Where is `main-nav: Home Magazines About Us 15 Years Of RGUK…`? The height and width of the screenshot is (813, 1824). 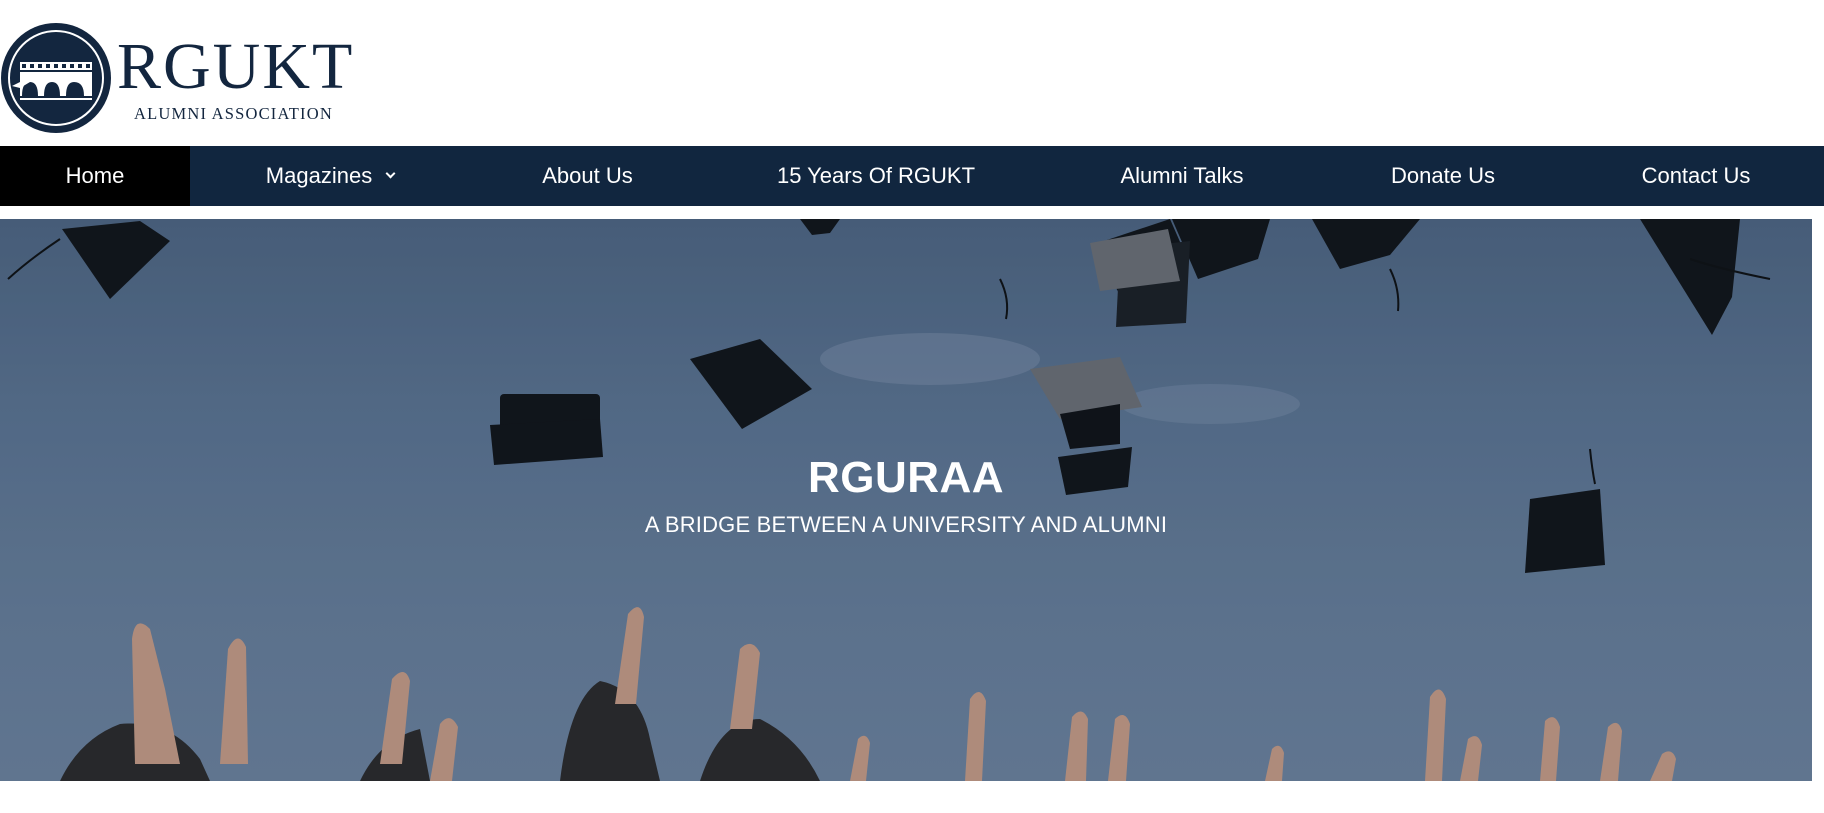 main-nav: Home Magazines About Us 15 Years Of RGUK… is located at coordinates (912, 176).